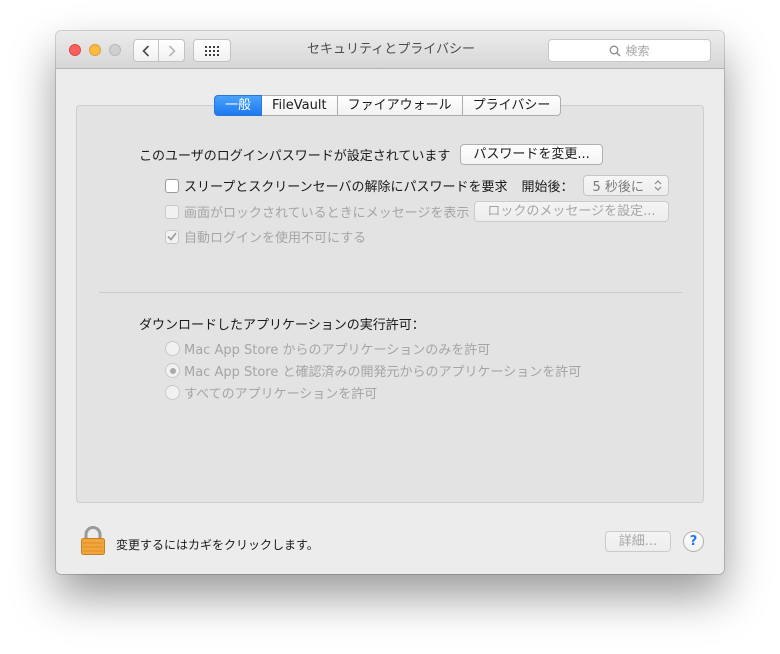 Image resolution: width=780 pixels, height=654 pixels. I want to click on window-title: セキュリティとプライバシー, so click(391, 49).